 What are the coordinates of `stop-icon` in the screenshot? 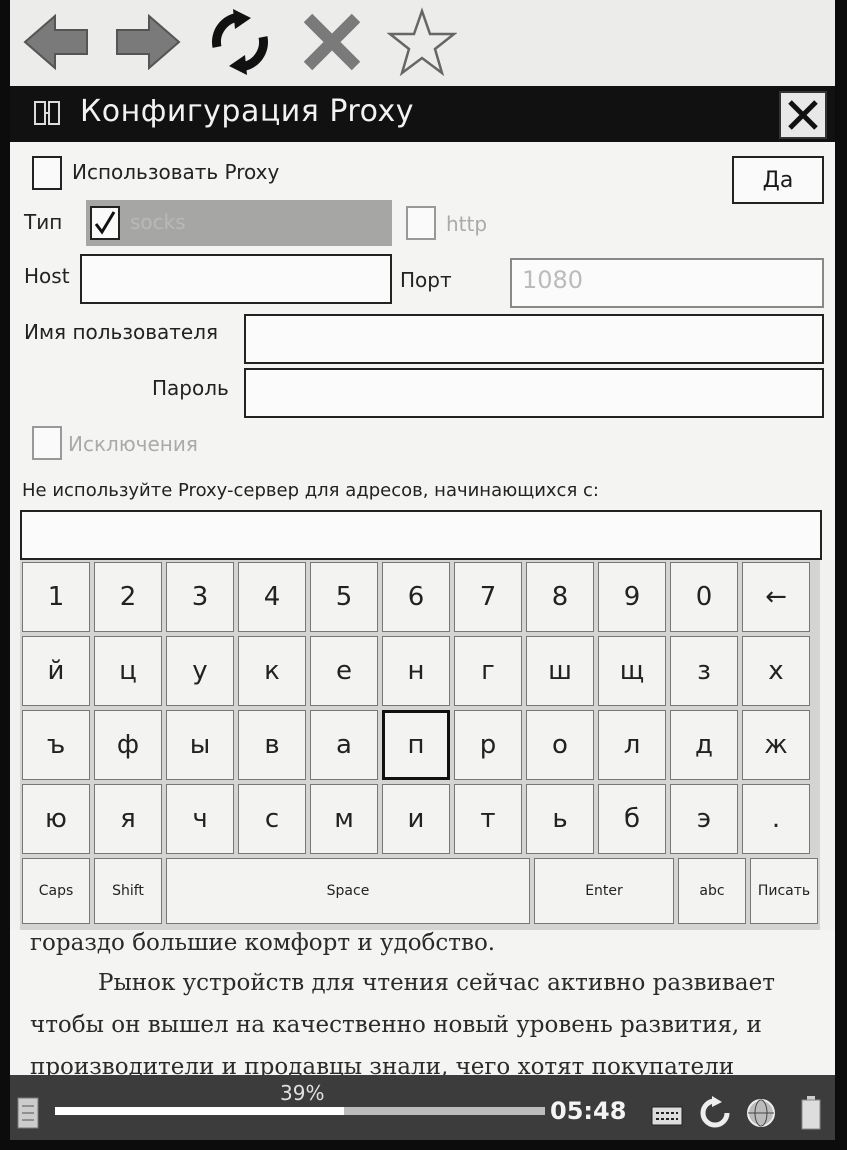 It's located at (332, 42).